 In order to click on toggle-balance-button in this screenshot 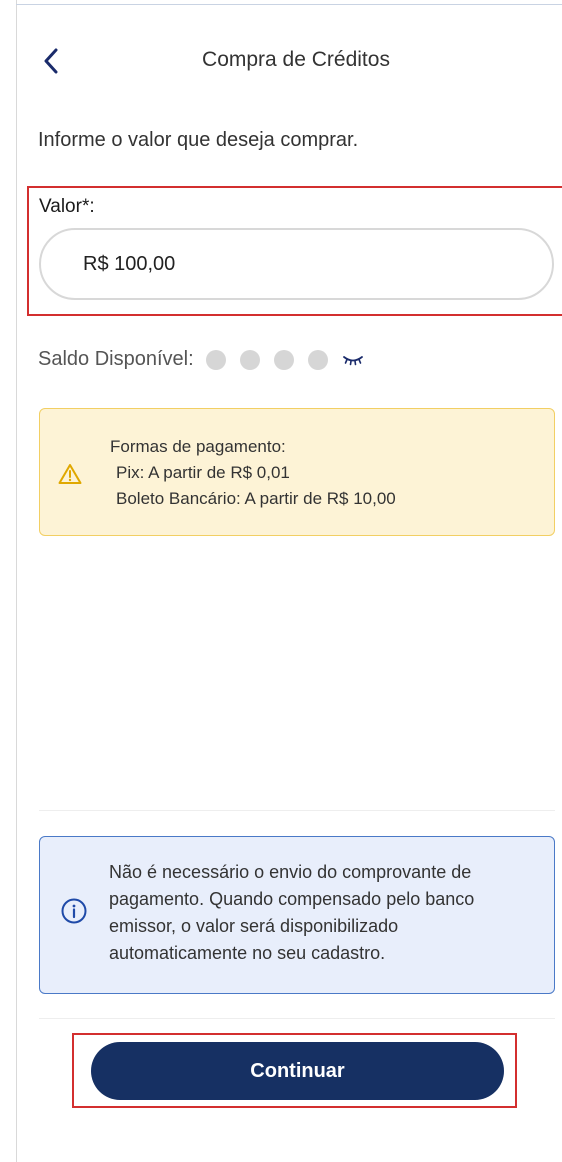, I will do `click(353, 360)`.